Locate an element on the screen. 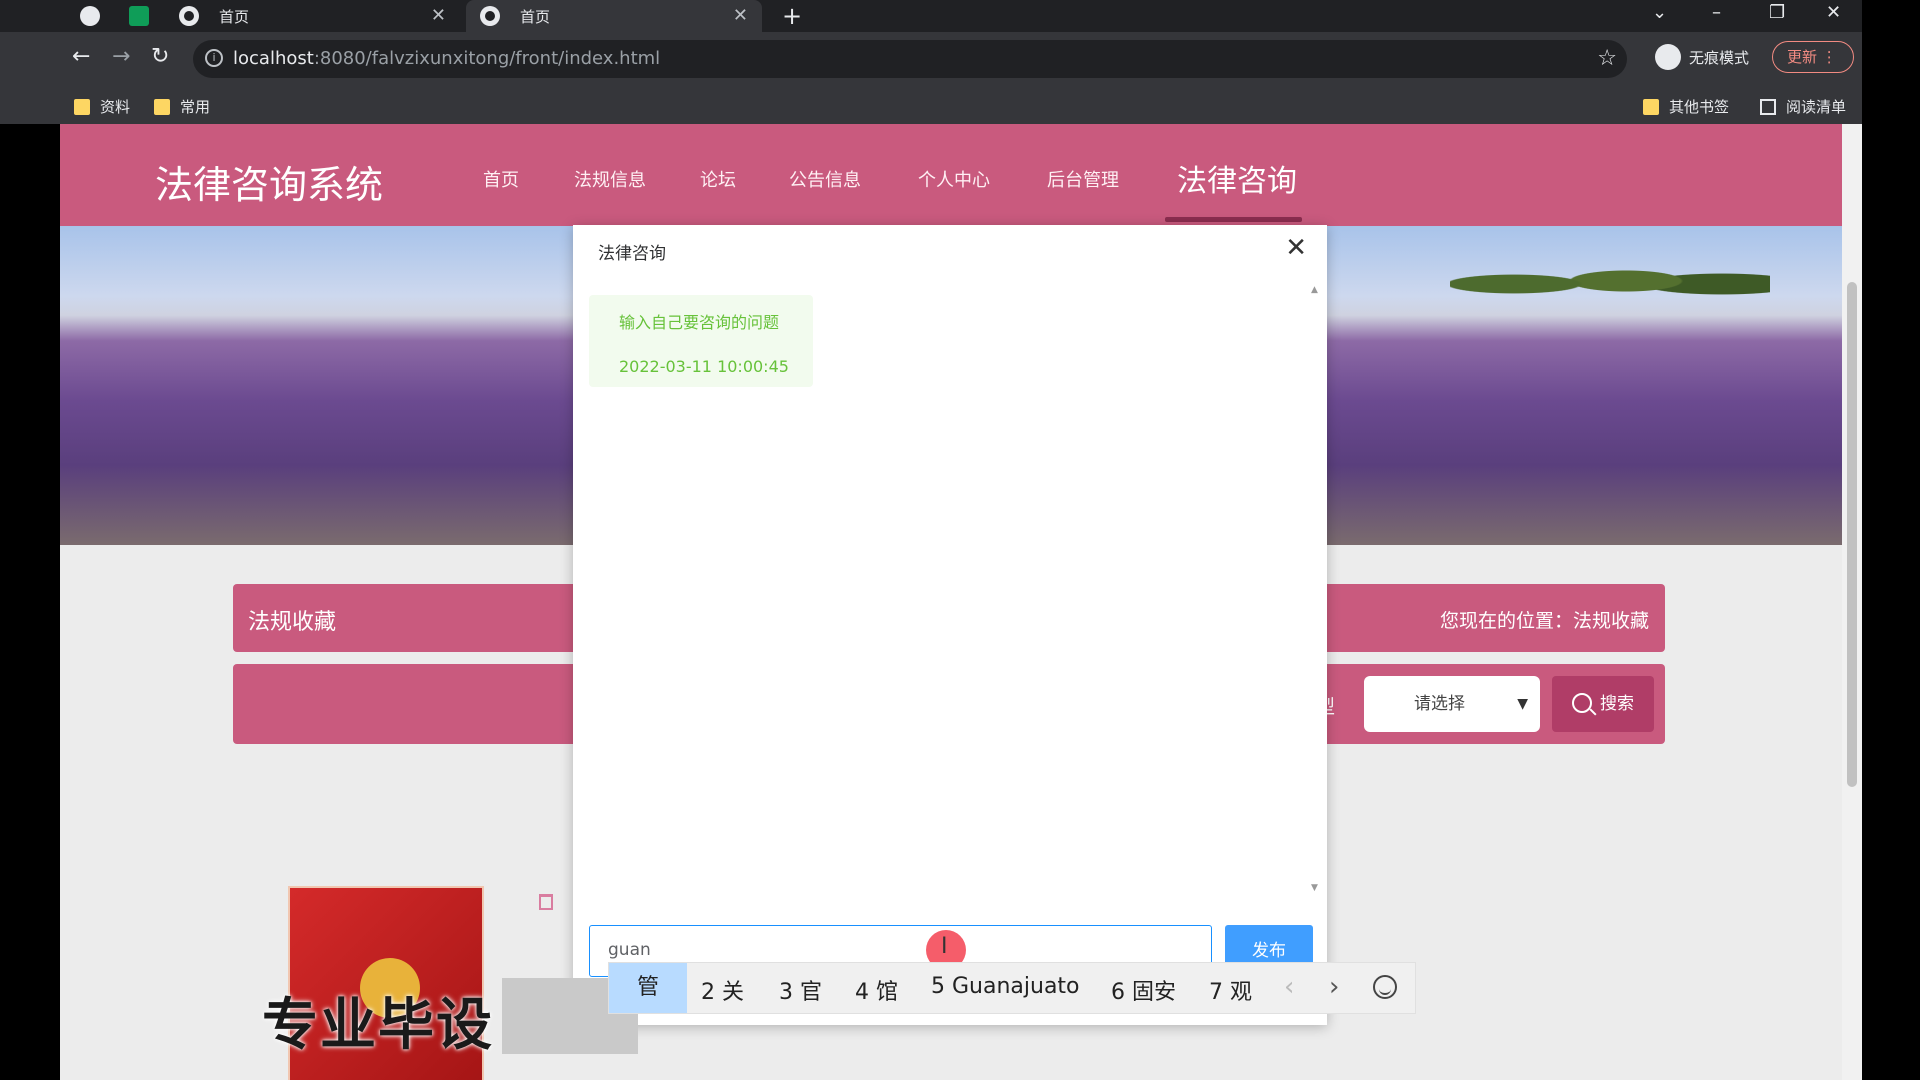  site-header: 法律咨询系统 首页 法规信息 论坛 公告信息 个人中心 后台管理 法律咨询 is located at coordinates (951, 175).